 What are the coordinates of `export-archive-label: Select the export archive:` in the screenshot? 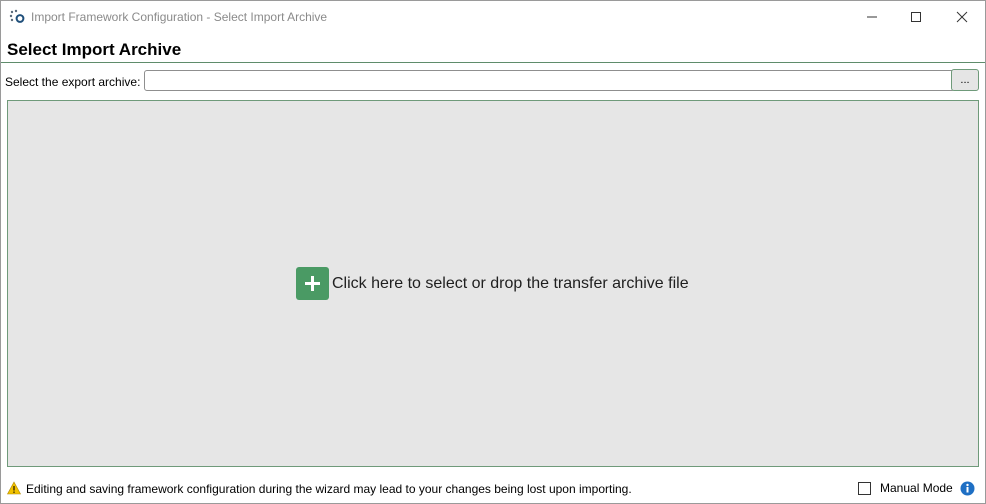 It's located at (73, 82).